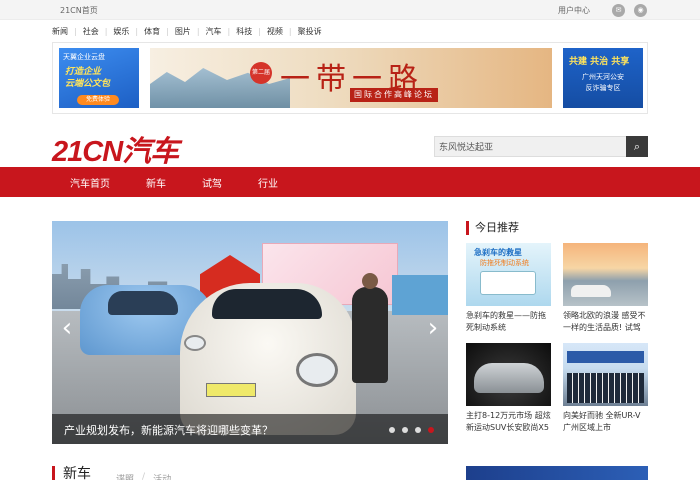 This screenshot has width=700, height=480. Describe the element at coordinates (508, 322) in the screenshot. I see `card-caption: 急刹车的救星——防拖死制动系统` at that location.